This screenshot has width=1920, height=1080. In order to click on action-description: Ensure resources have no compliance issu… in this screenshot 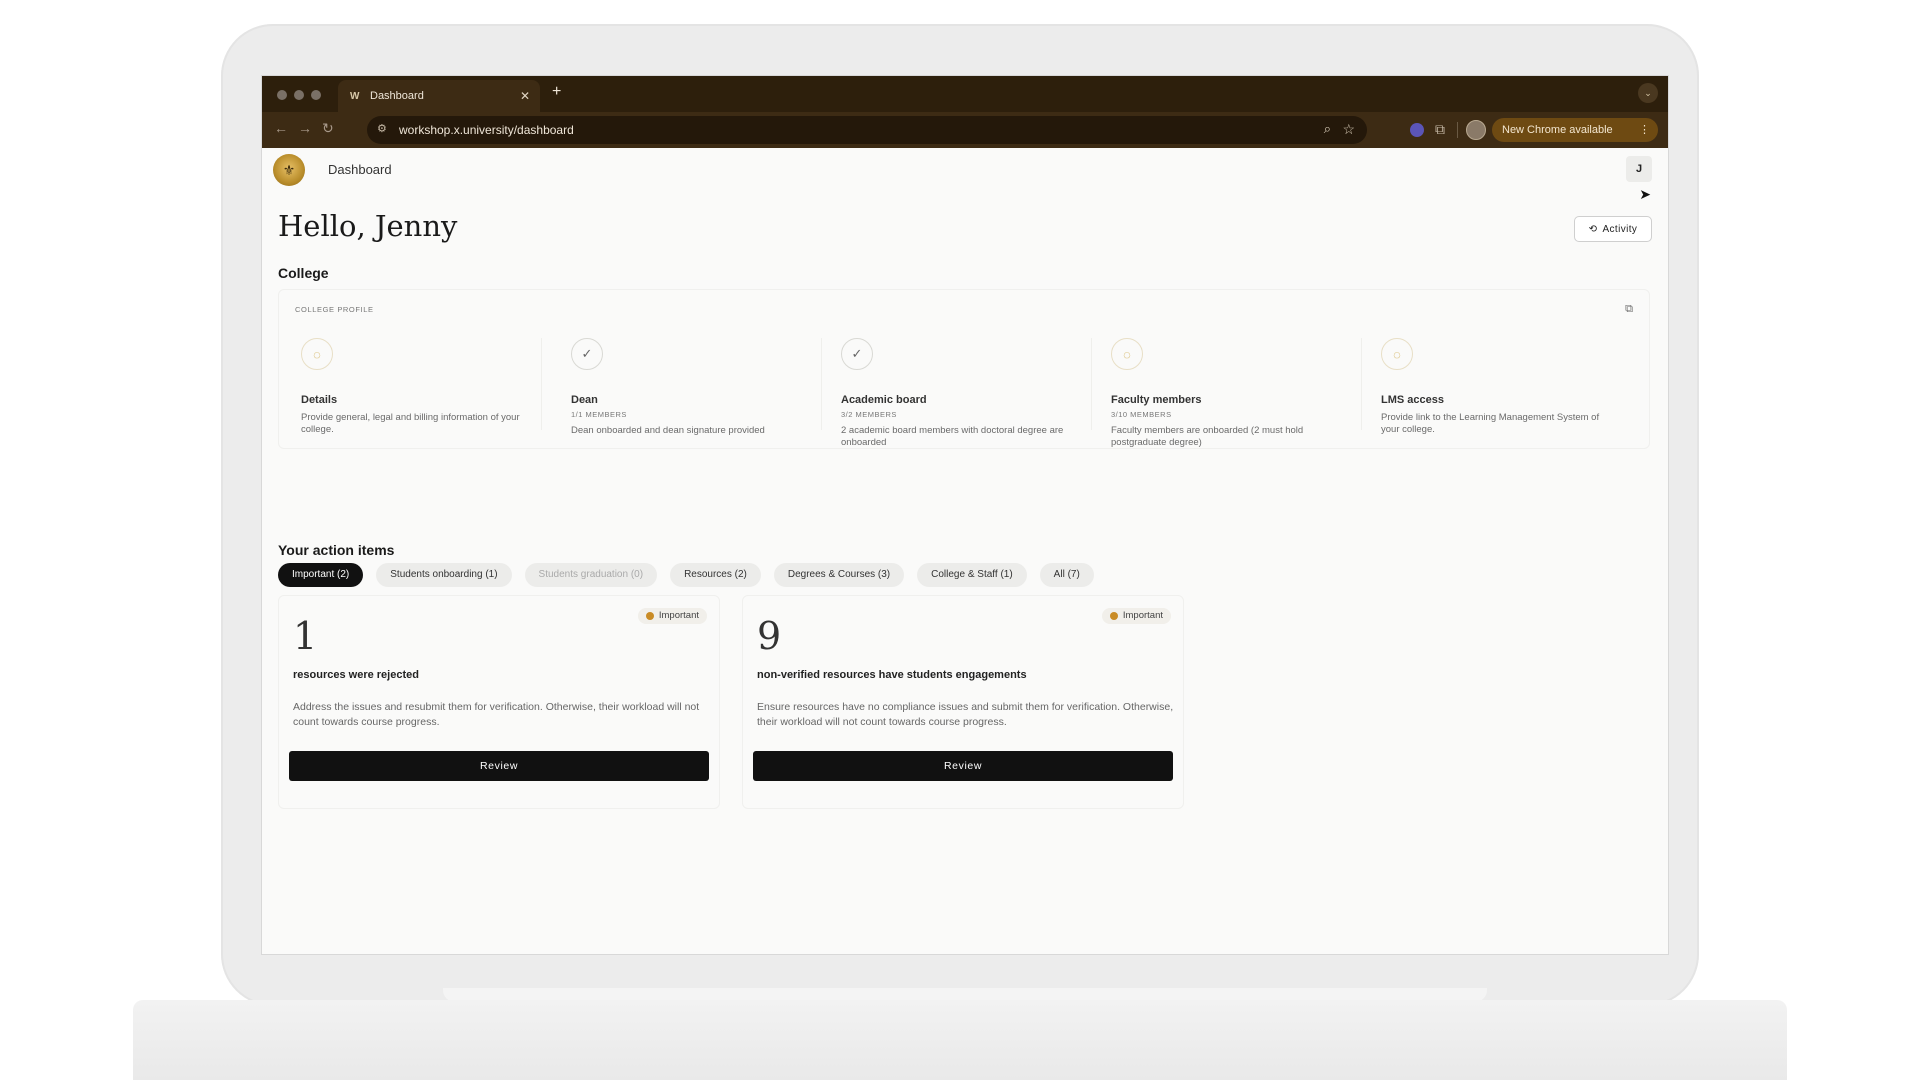, I will do `click(967, 715)`.